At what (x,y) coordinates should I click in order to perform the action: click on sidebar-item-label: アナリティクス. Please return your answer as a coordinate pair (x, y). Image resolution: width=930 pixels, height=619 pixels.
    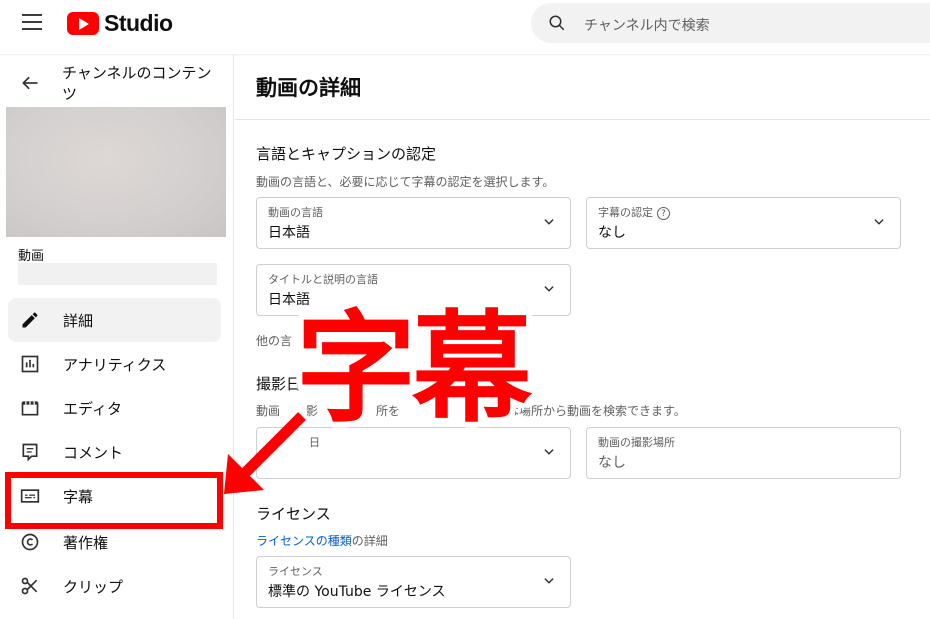
    Looking at the image, I should click on (115, 365).